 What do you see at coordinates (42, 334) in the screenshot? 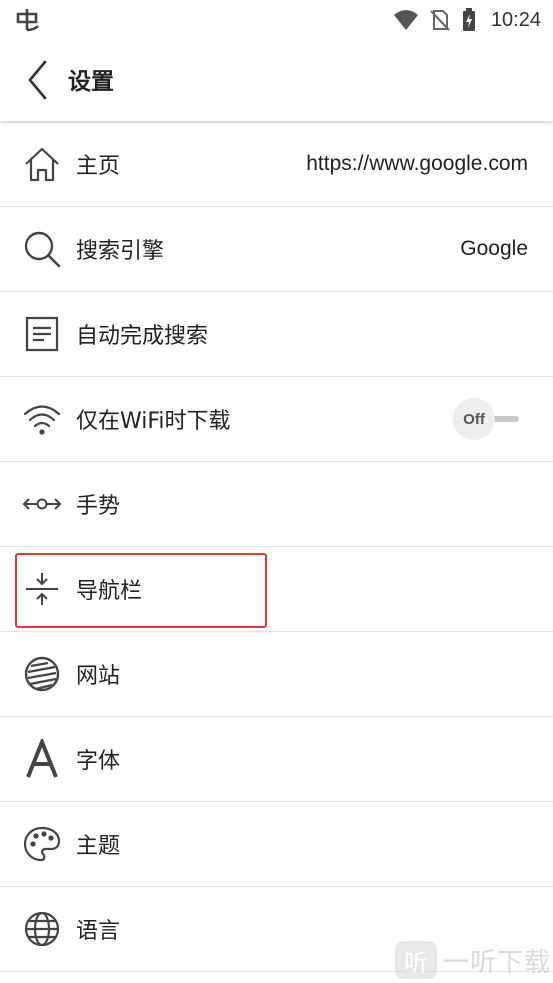
I see `document-lines-icon` at bounding box center [42, 334].